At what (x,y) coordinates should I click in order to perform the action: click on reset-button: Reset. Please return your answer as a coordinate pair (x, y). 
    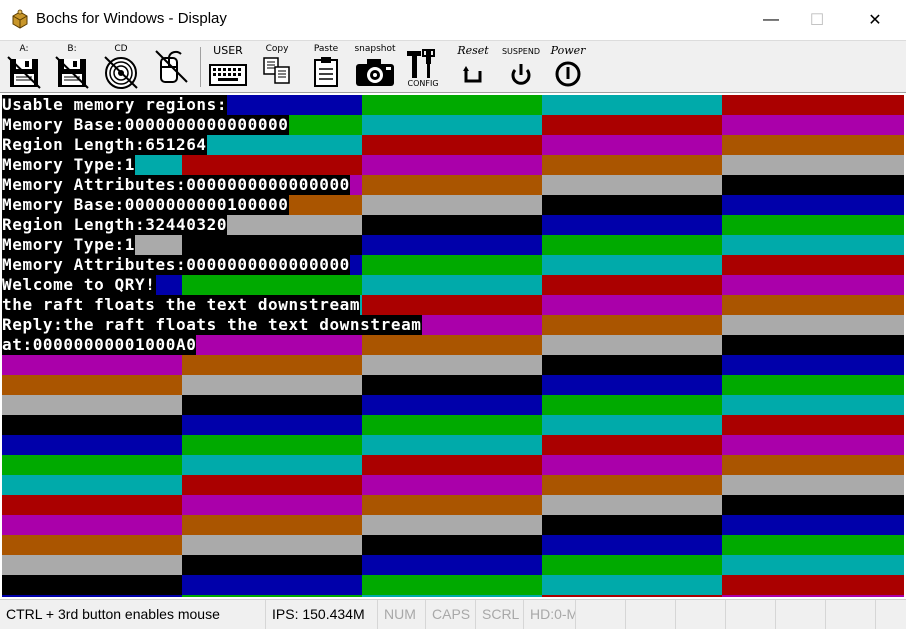
    Looking at the image, I should click on (473, 67).